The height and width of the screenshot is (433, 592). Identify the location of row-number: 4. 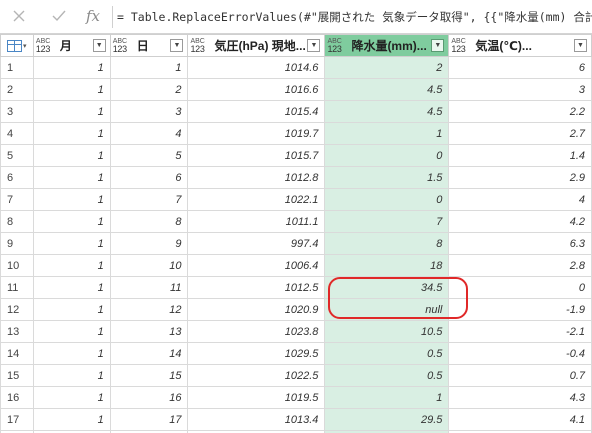
(17, 133).